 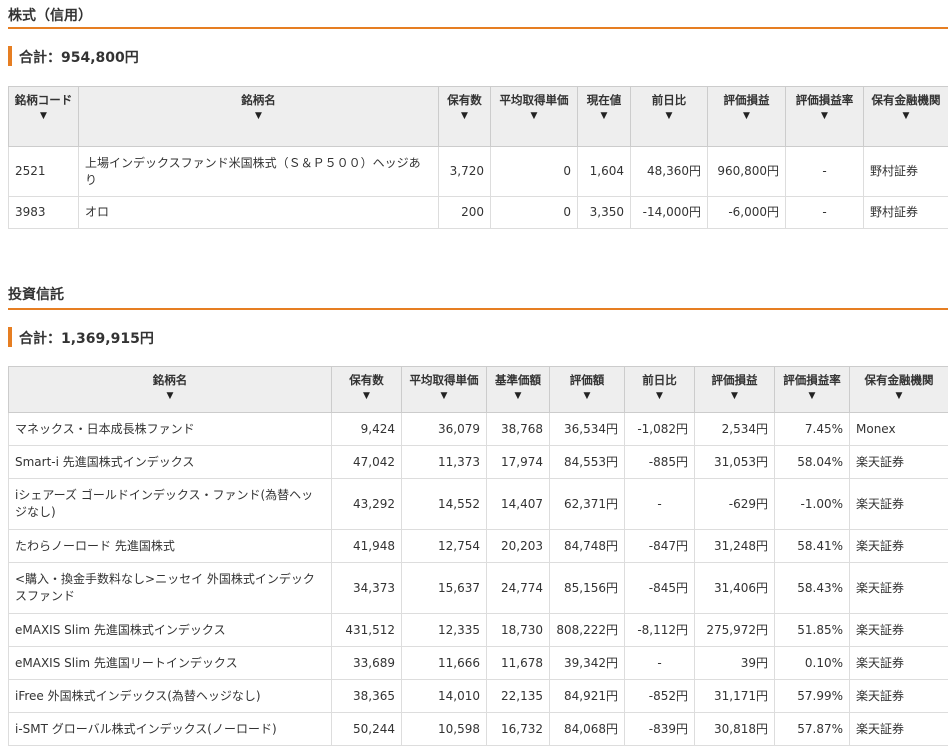 What do you see at coordinates (734, 462) in the screenshot?
I see `profit-loss-cell: 31,053円` at bounding box center [734, 462].